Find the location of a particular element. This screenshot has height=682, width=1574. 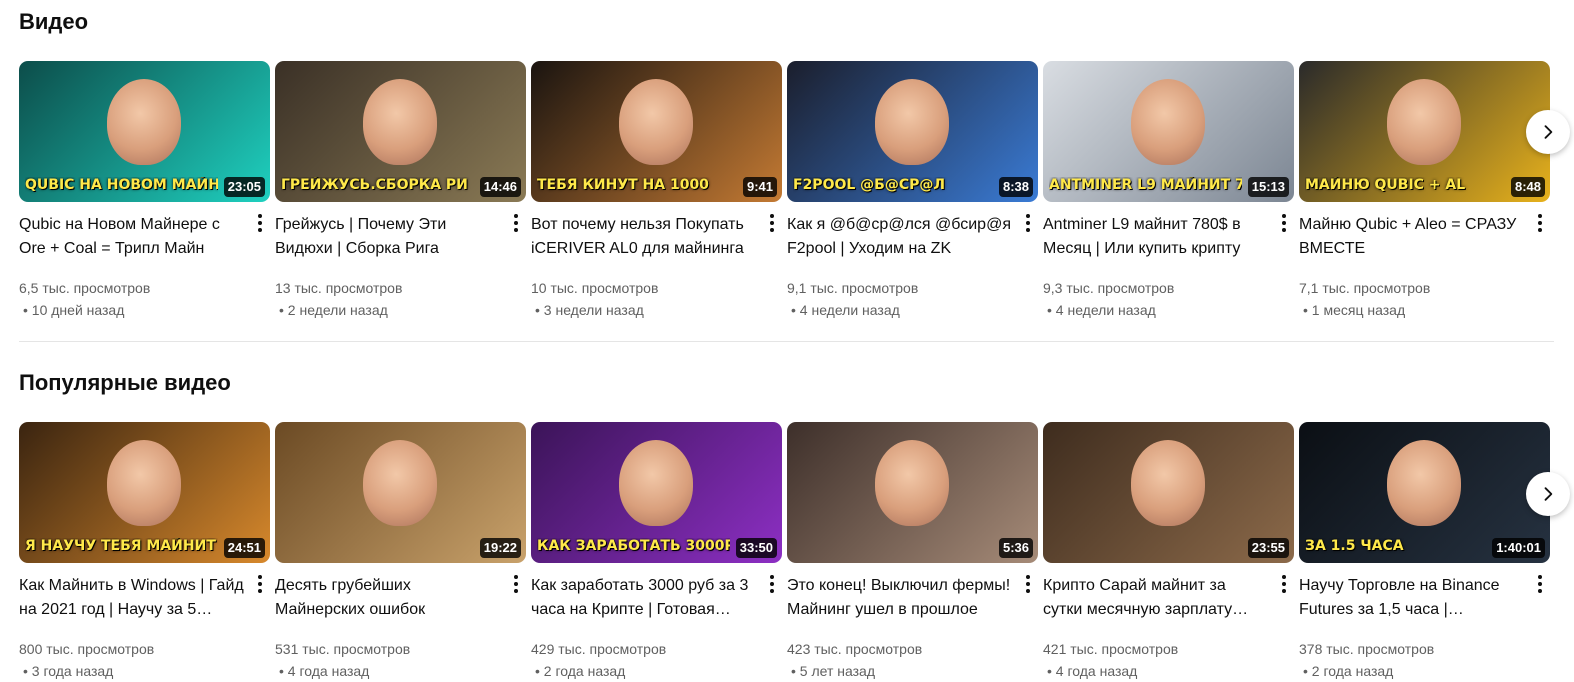

video-thumbnail: ЗА 1.5 ЧАСА 1:40:01 is located at coordinates (1424, 492).